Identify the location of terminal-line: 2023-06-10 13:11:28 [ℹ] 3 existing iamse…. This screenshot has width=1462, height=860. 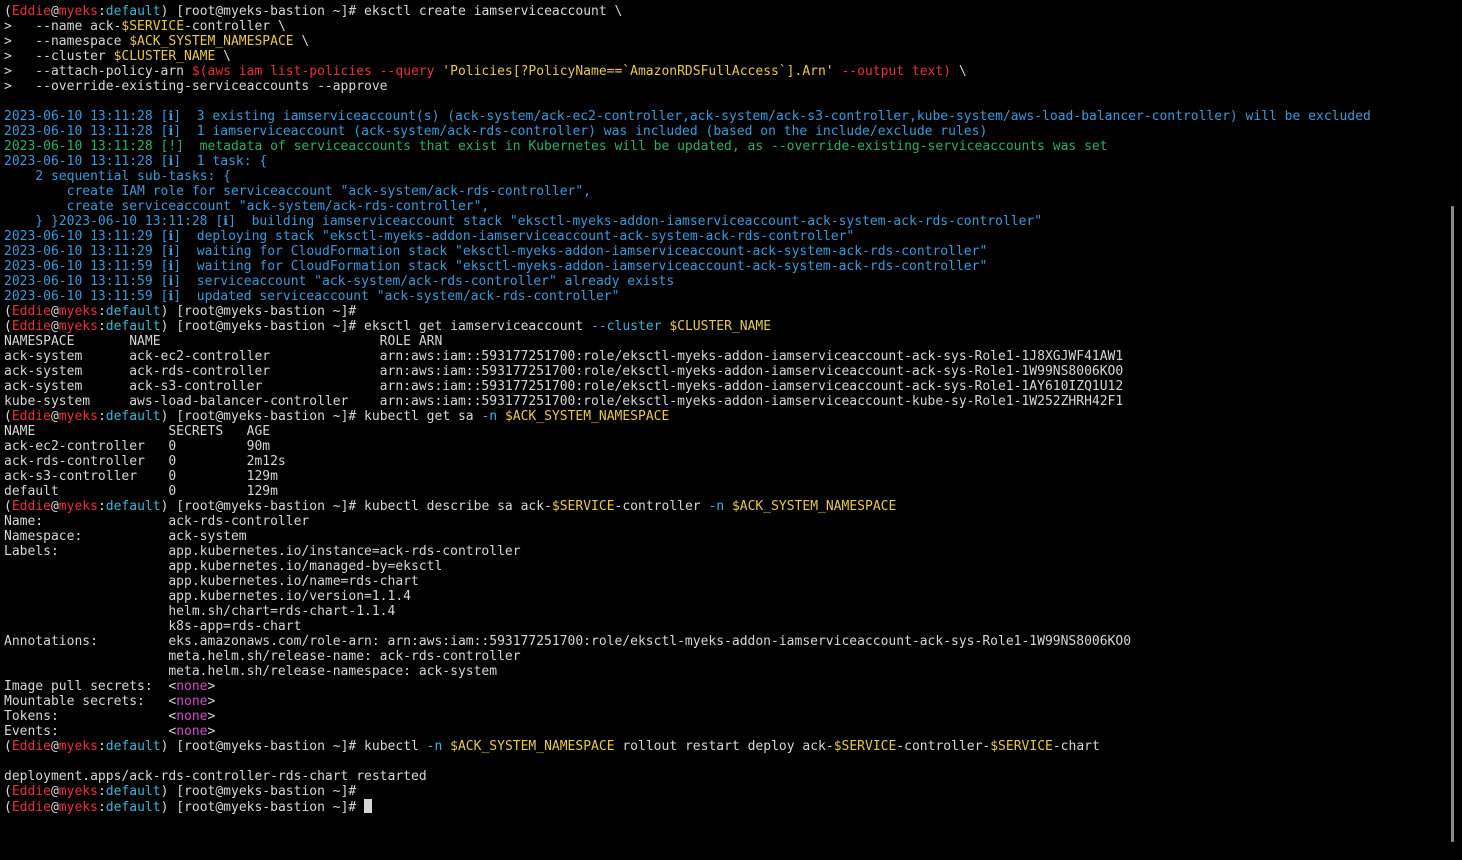
(727, 116).